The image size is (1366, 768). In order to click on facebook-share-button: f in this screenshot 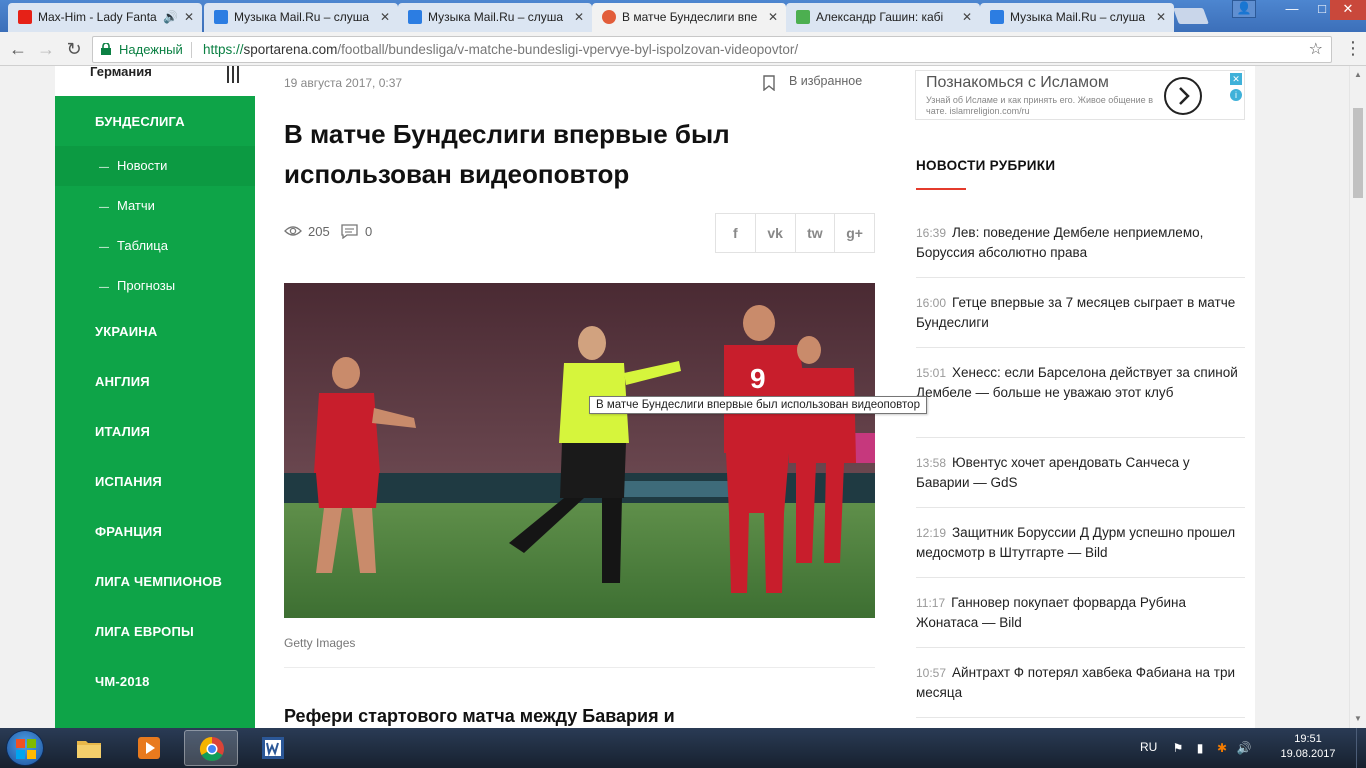, I will do `click(736, 233)`.